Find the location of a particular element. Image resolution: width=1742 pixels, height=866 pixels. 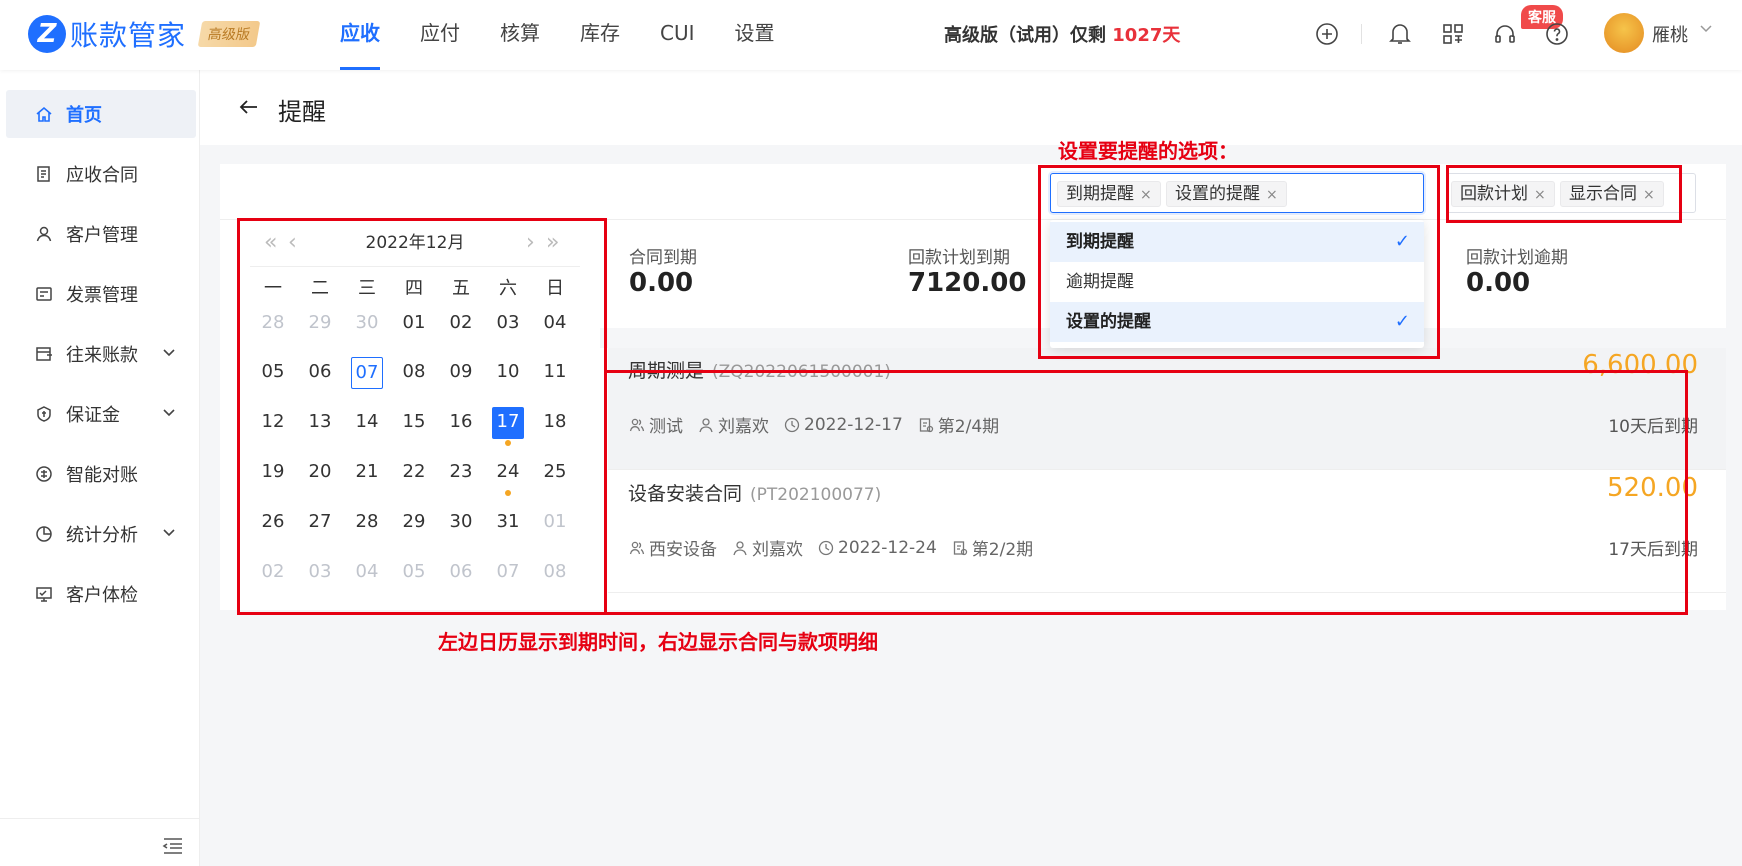

user-name: 雁桃 is located at coordinates (1670, 34).